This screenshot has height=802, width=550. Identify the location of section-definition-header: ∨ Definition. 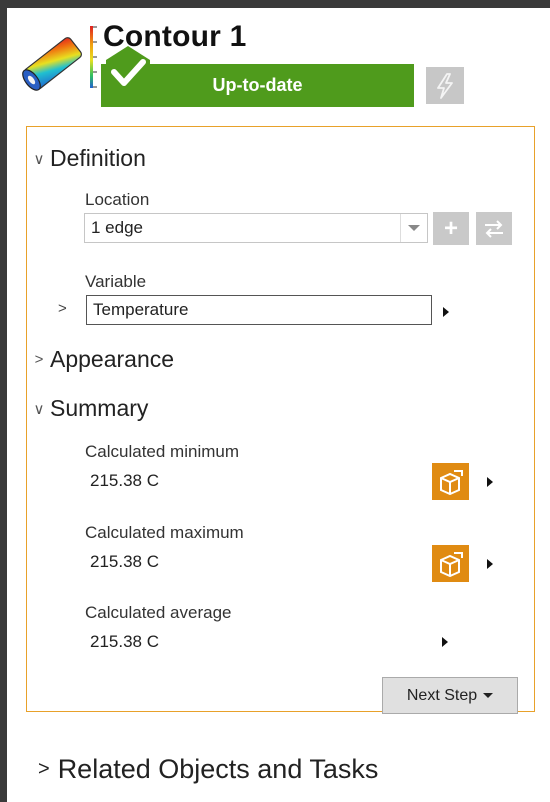
(88, 158).